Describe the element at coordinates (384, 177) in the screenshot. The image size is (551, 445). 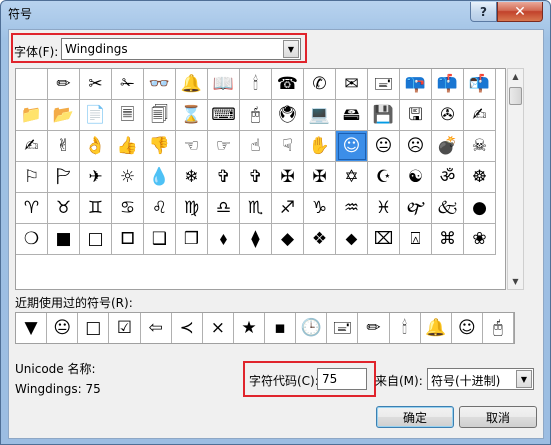
I see `symbol-cell: ☪` at that location.